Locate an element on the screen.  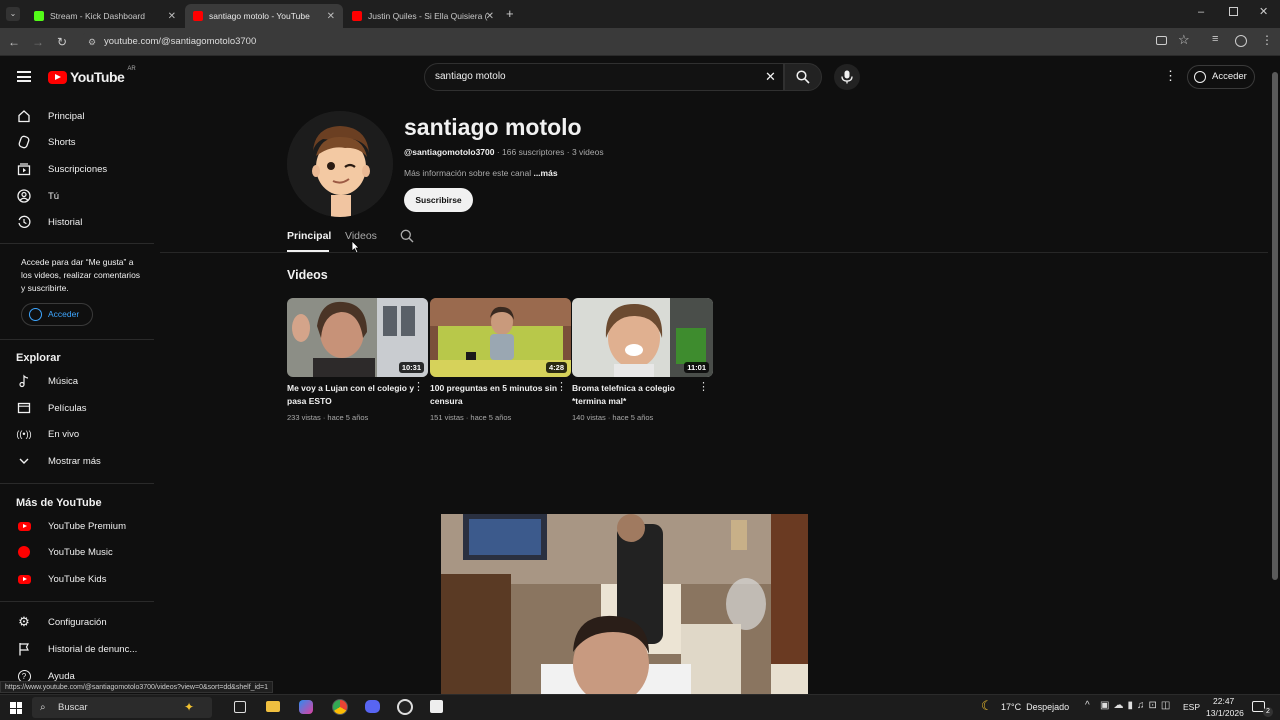
sidebar-item-shorts: Shorts is located at coordinates (77, 142).